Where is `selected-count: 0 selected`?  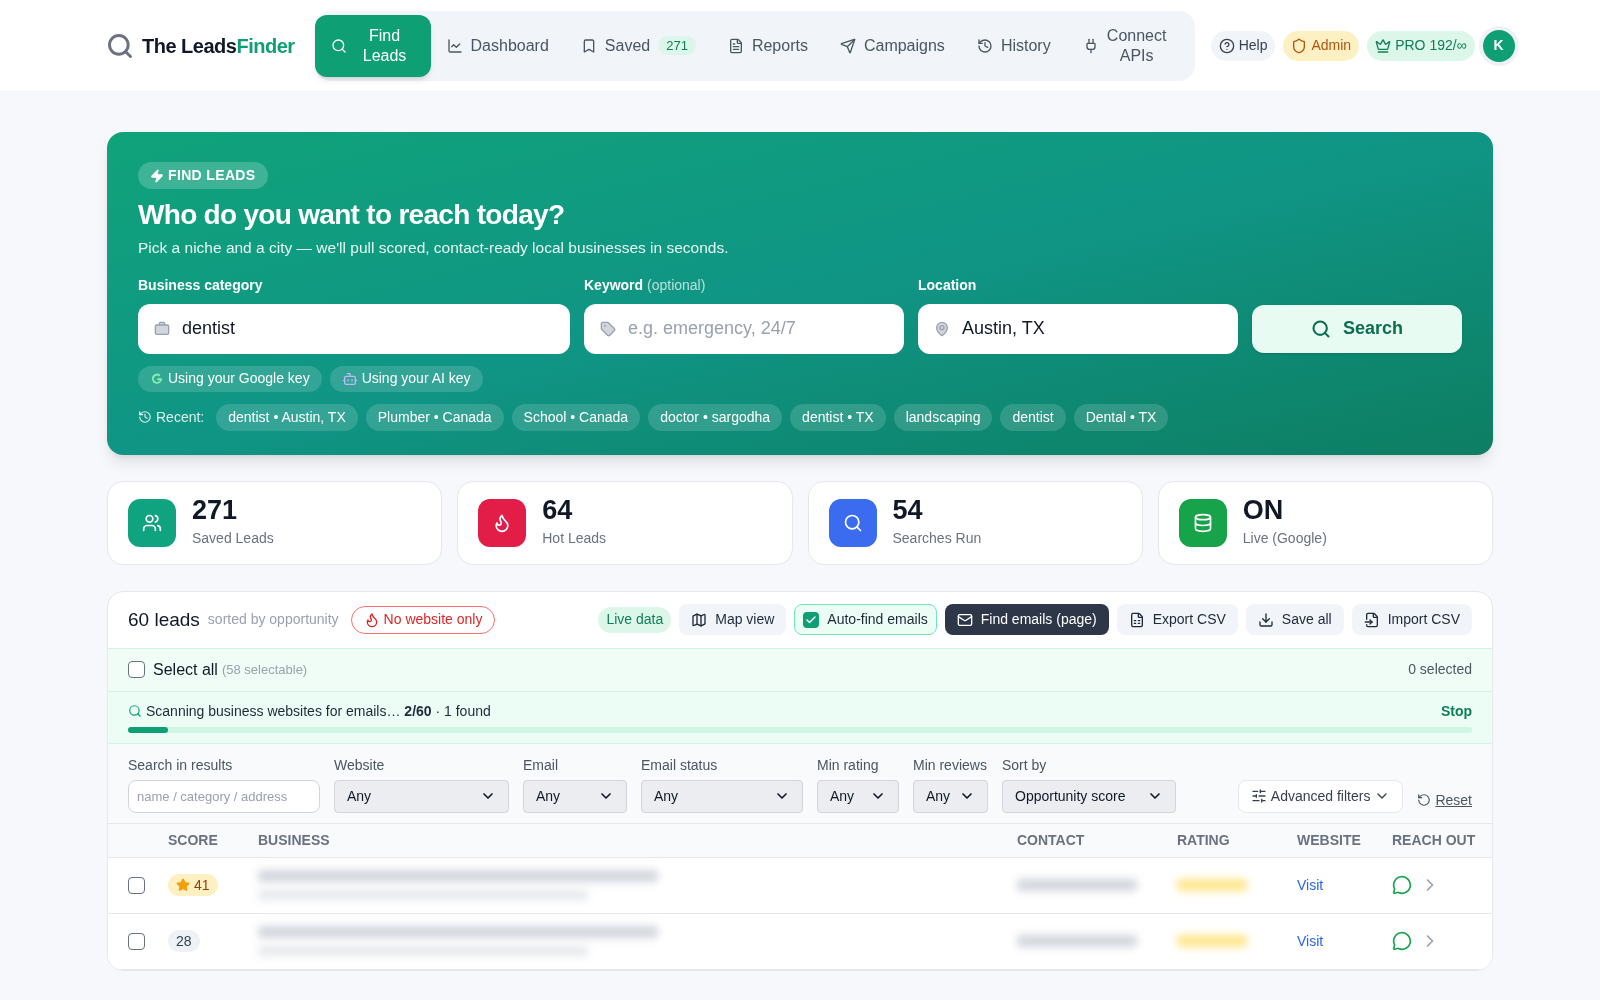
selected-count: 0 selected is located at coordinates (1440, 670).